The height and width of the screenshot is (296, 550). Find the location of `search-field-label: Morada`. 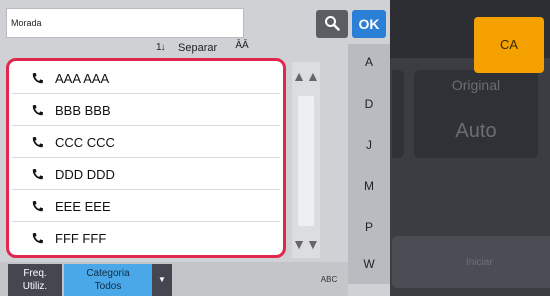

search-field-label: Morada is located at coordinates (26, 23).